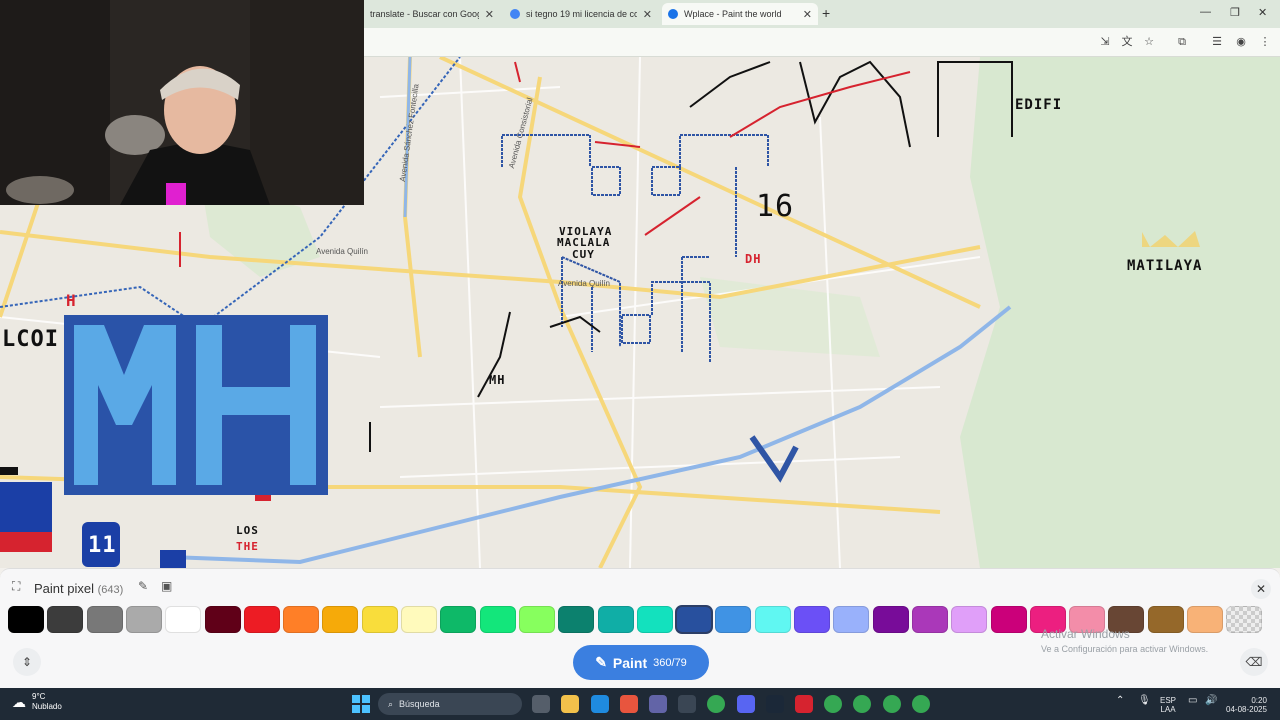  What do you see at coordinates (1120, 701) in the screenshot?
I see `chevron-up-icon: ⌃` at bounding box center [1120, 701].